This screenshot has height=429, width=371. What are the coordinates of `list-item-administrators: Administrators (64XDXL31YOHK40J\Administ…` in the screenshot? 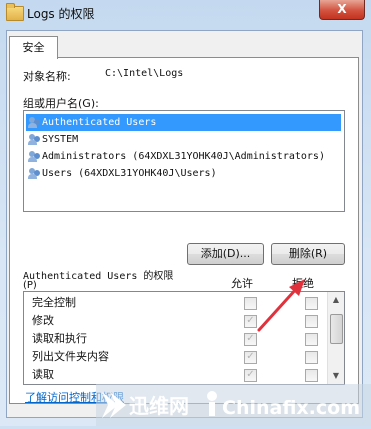 It's located at (183, 156).